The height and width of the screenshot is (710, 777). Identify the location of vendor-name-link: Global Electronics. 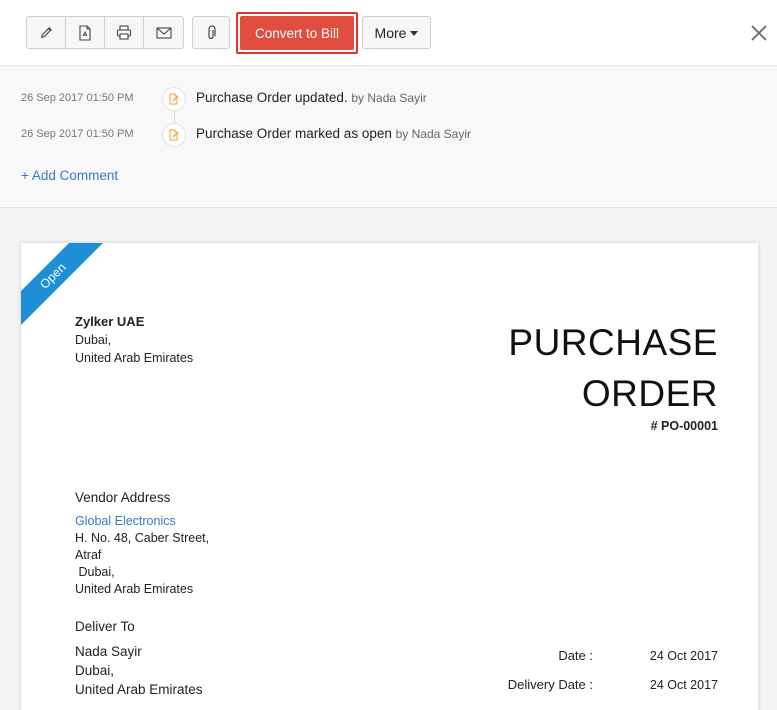
(142, 521).